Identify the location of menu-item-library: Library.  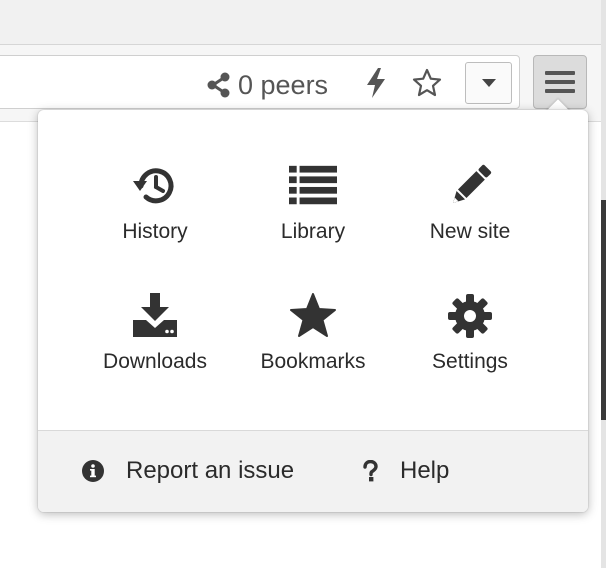
(313, 218).